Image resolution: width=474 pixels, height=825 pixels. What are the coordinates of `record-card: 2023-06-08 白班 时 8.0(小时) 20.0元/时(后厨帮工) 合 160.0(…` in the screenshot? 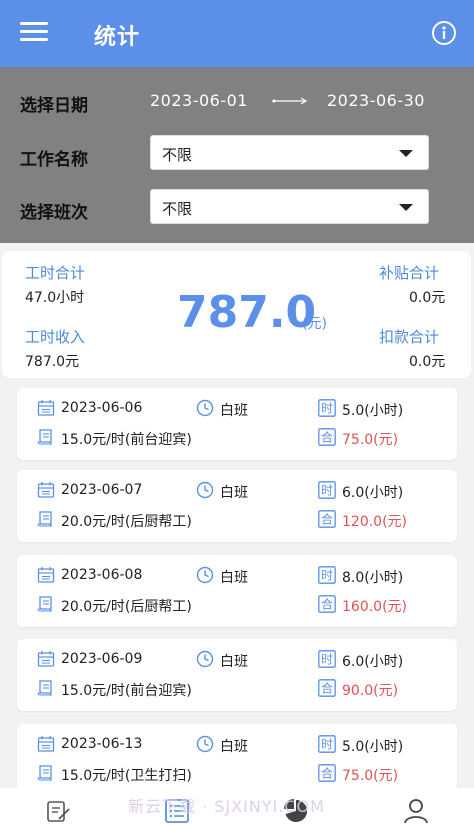 It's located at (237, 591).